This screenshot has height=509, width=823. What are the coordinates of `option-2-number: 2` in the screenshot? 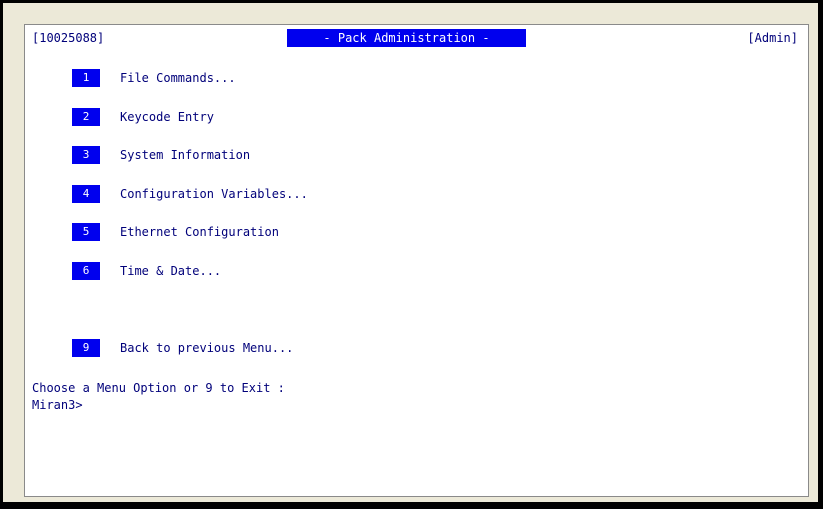 It's located at (86, 117).